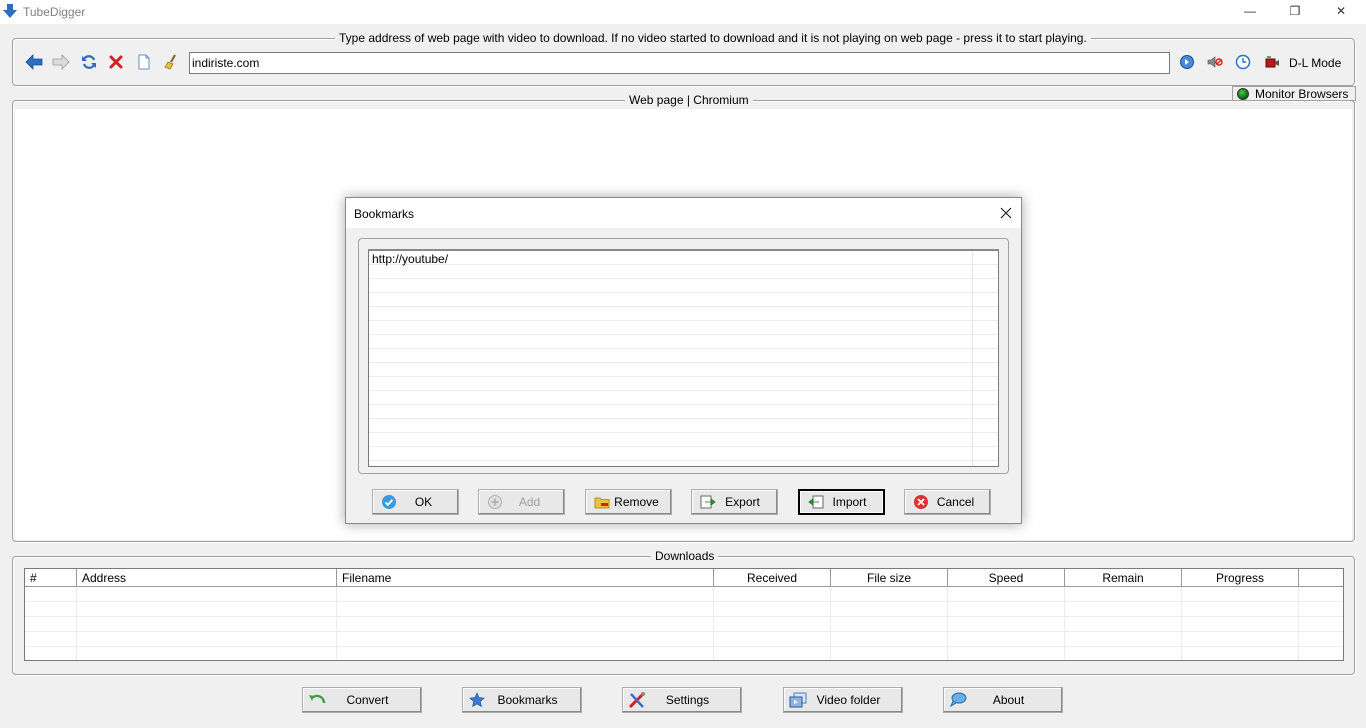 The image size is (1366, 728). Describe the element at coordinates (602, 502) in the screenshot. I see `folder-remove-icon` at that location.